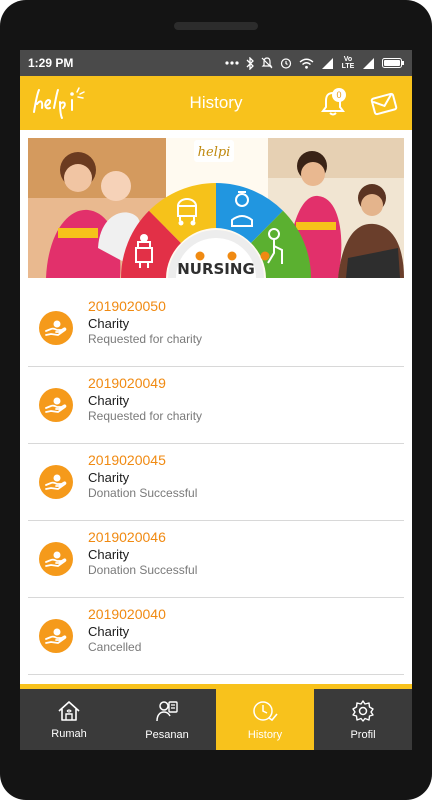 The image size is (432, 800). I want to click on battery-icon, so click(393, 63).